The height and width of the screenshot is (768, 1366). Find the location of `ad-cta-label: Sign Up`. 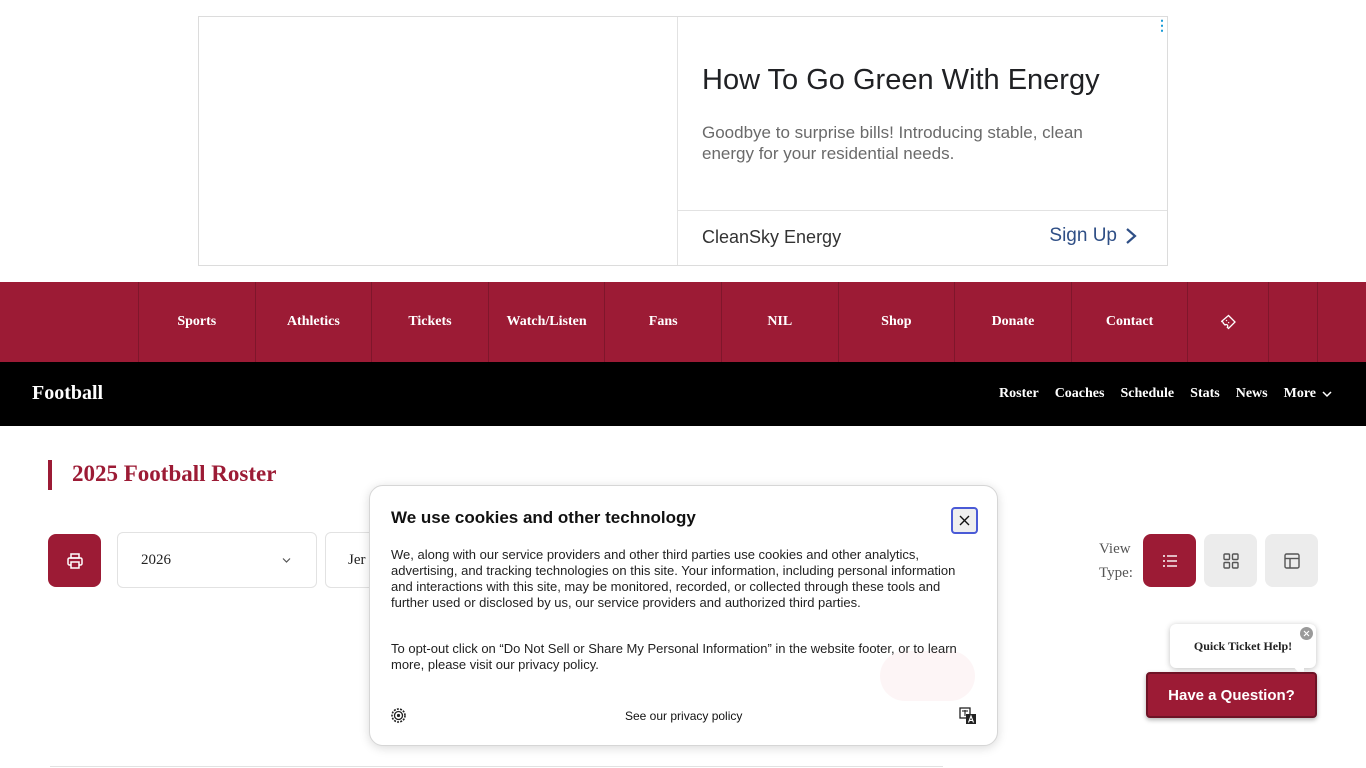

ad-cta-label: Sign Up is located at coordinates (1083, 235).